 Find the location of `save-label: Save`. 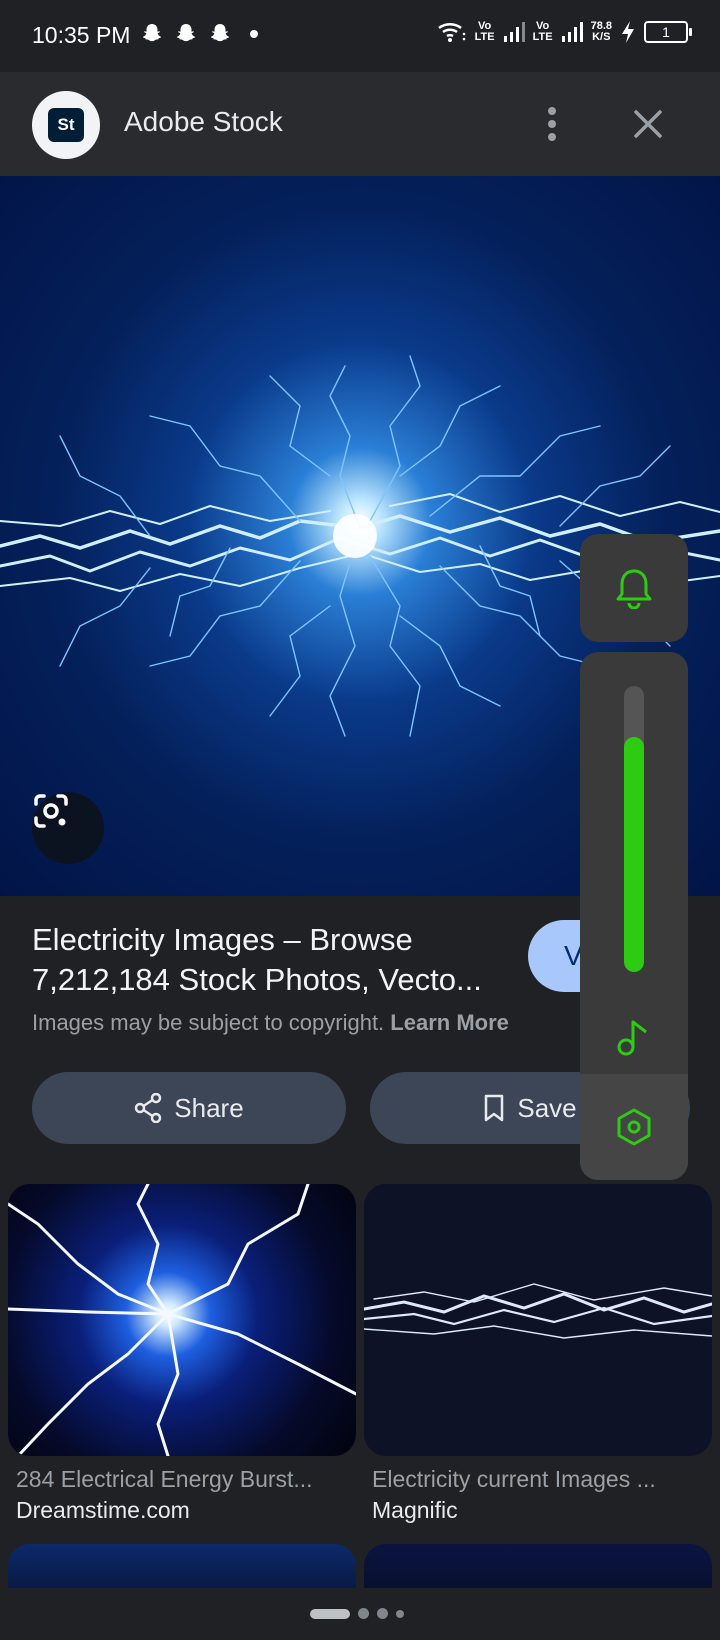

save-label: Save is located at coordinates (547, 1107).